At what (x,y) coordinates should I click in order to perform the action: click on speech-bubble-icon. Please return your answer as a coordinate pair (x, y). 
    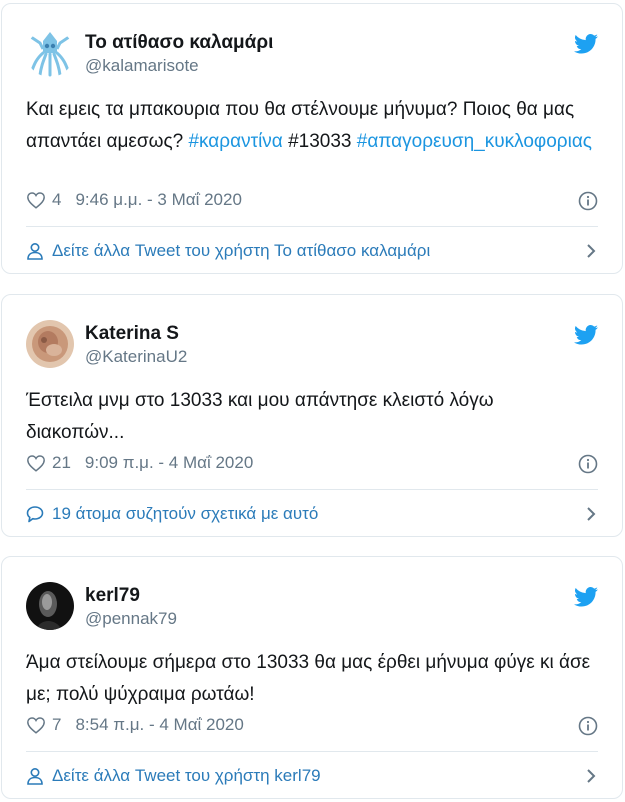
    Looking at the image, I should click on (35, 514).